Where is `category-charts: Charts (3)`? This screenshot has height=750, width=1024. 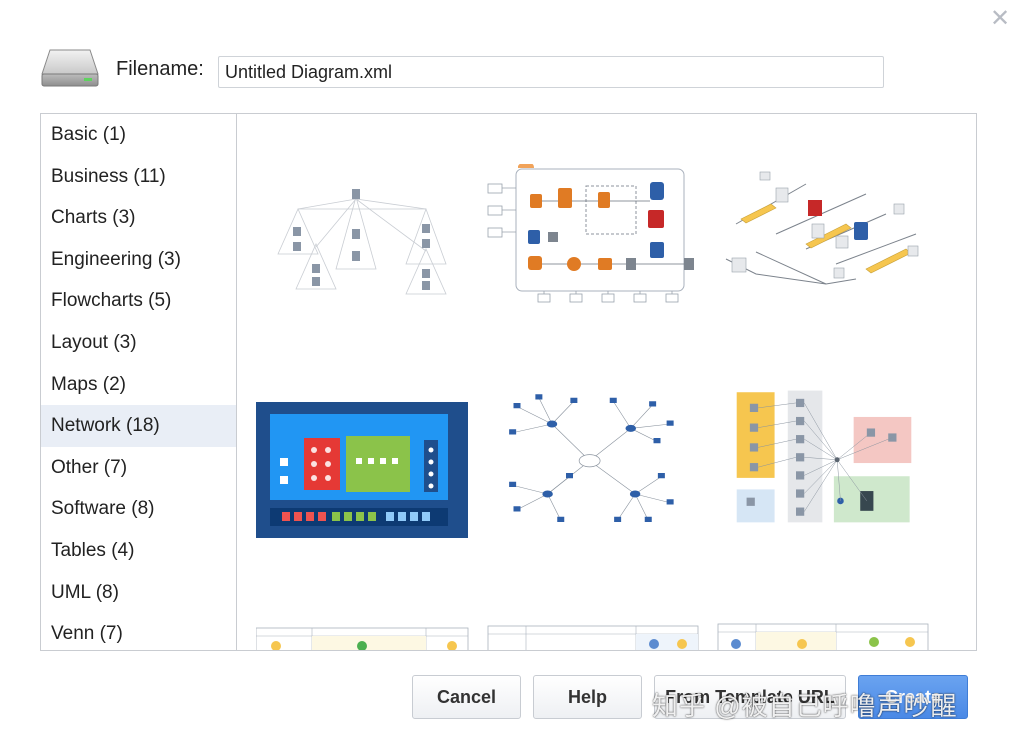 category-charts: Charts (3) is located at coordinates (138, 218).